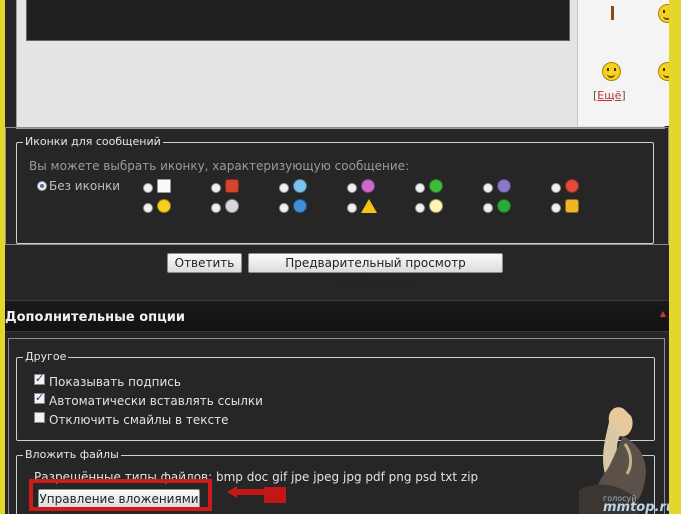 Image resolution: width=681 pixels, height=514 pixels. I want to click on grin-purple-icon, so click(368, 186).